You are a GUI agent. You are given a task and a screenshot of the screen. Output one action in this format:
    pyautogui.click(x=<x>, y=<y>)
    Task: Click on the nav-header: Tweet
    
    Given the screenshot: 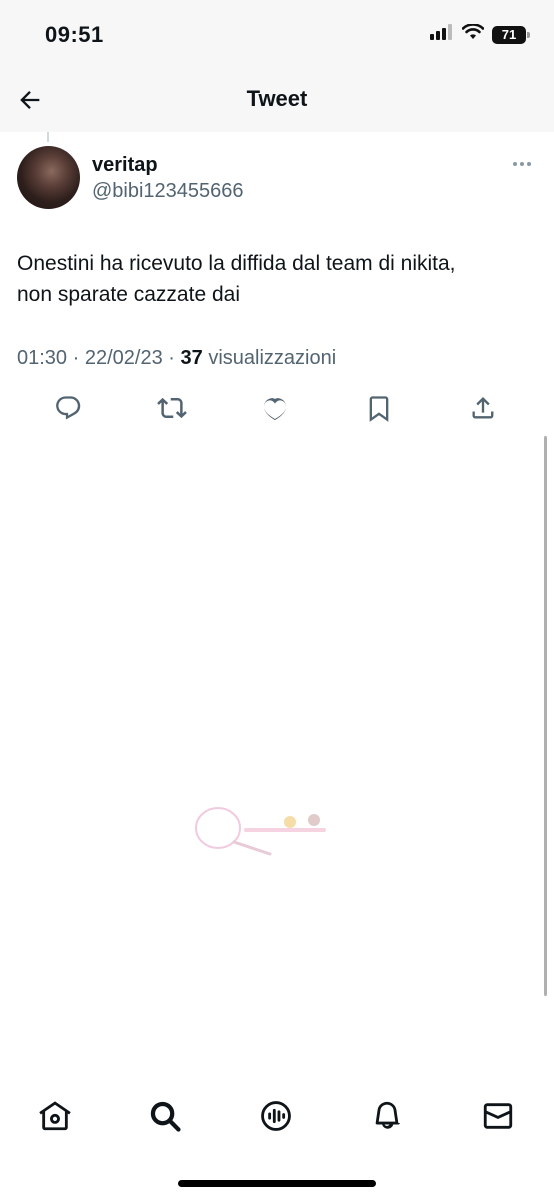 What is the action you would take?
    pyautogui.click(x=277, y=101)
    